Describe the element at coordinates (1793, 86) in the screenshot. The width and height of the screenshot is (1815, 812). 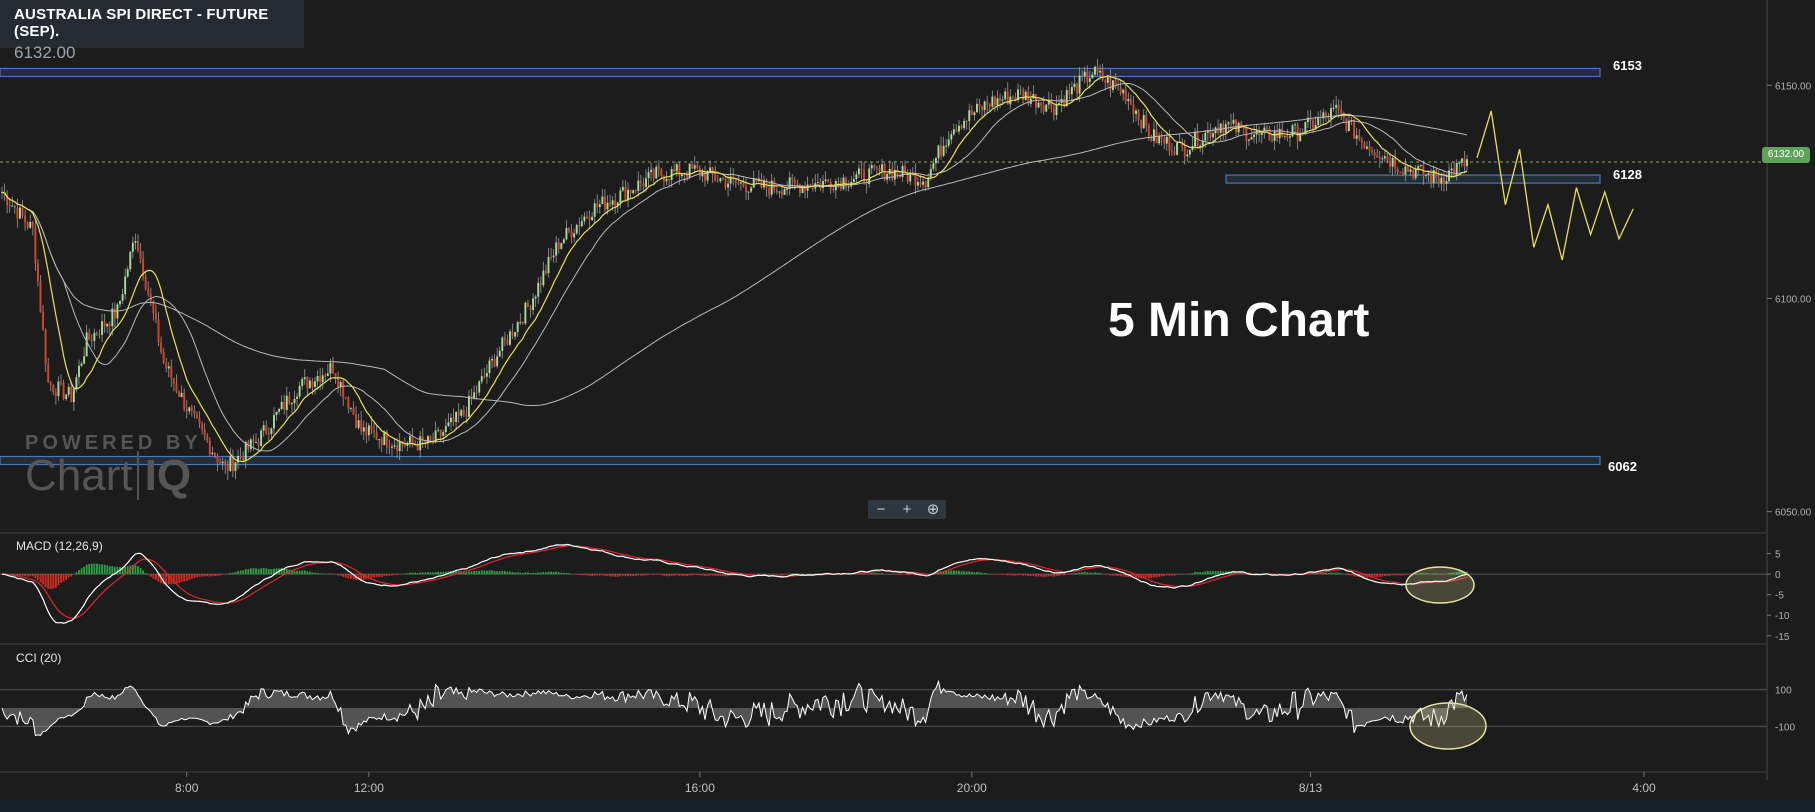
I see `y-tick-label-0: 6150.00` at that location.